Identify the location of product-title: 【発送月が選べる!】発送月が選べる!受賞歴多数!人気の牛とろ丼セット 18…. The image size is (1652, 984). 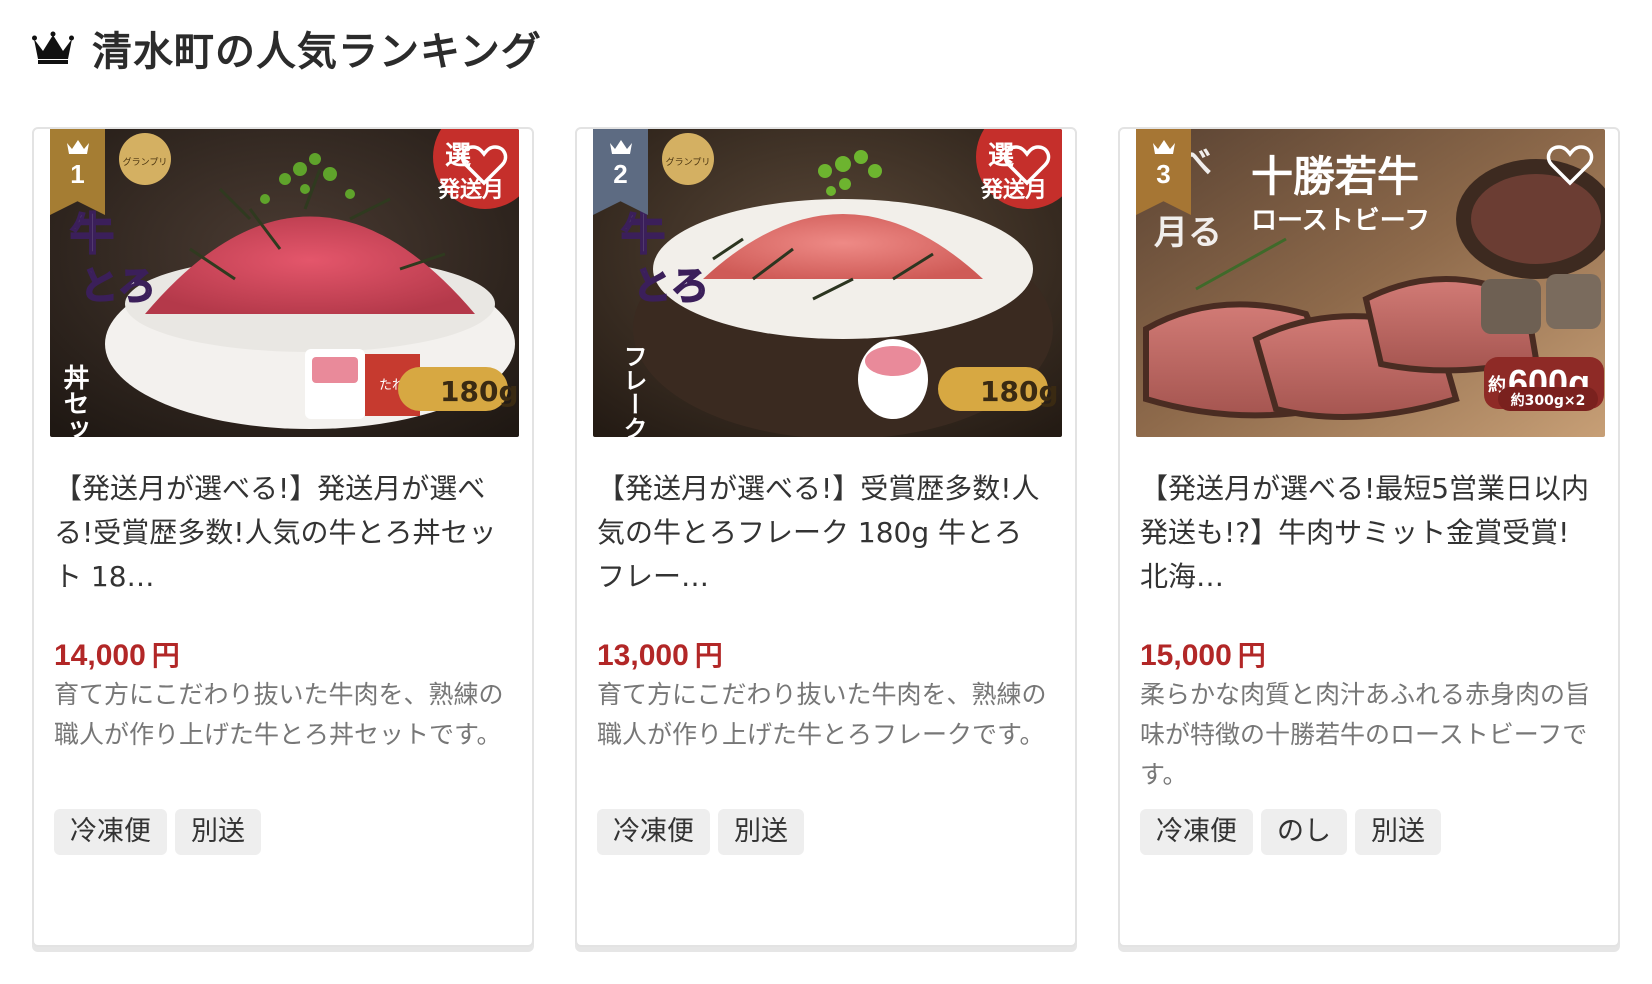
(279, 533).